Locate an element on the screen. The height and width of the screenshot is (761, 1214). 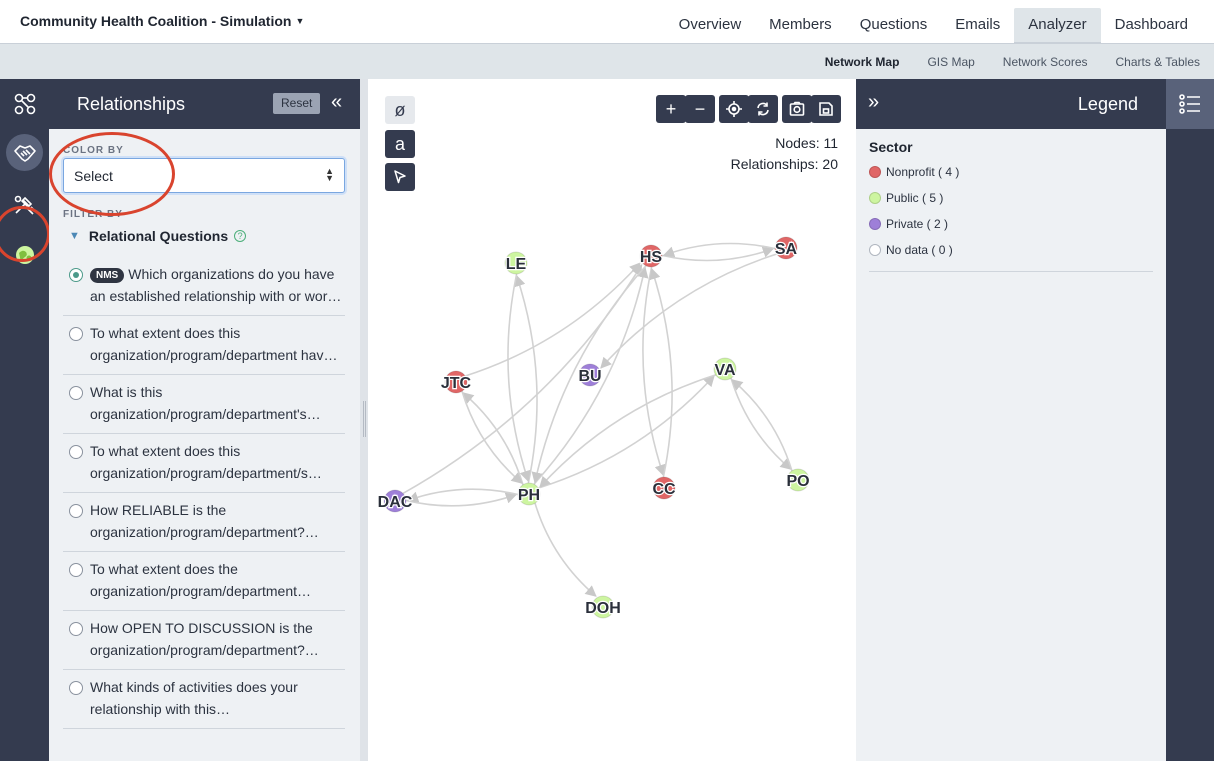
globe-icon is located at coordinates (24, 254).